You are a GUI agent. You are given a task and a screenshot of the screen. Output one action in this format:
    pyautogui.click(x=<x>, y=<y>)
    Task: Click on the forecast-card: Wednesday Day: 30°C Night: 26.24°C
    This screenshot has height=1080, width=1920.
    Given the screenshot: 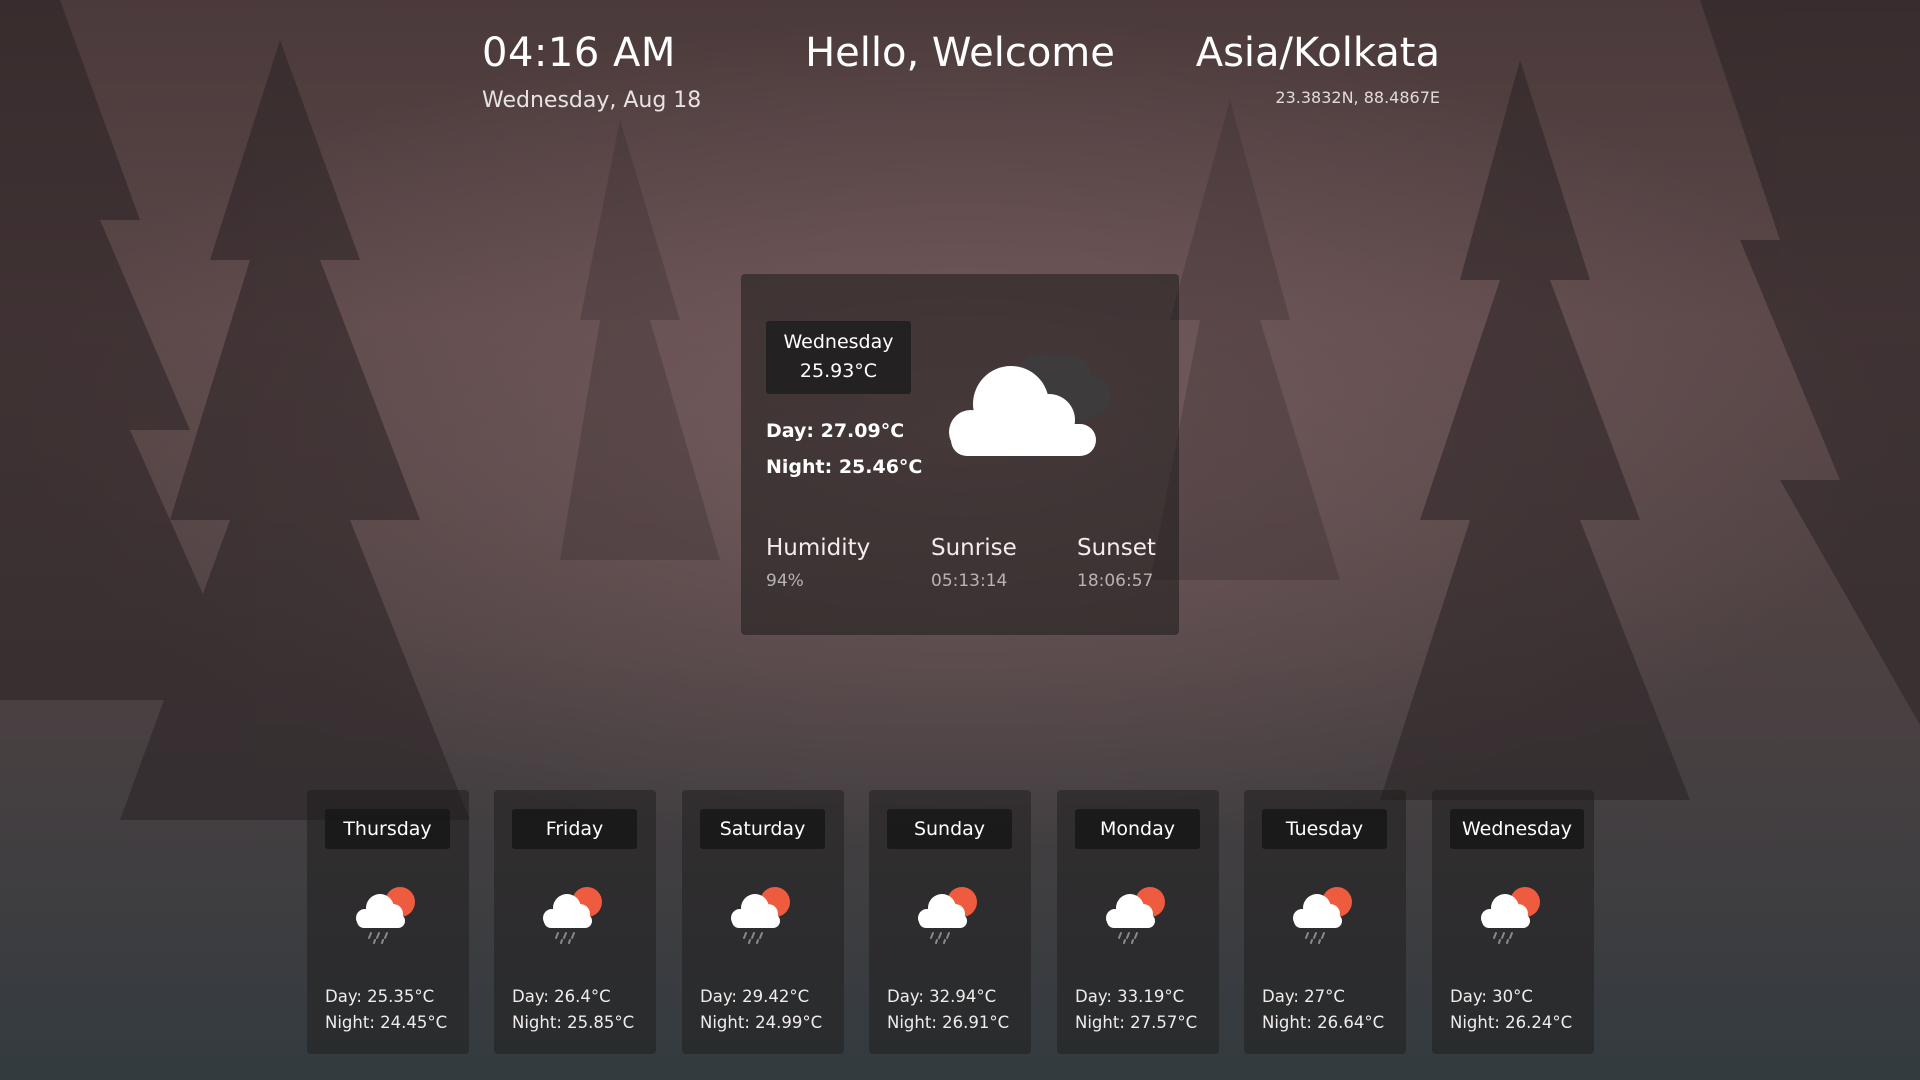 What is the action you would take?
    pyautogui.click(x=1513, y=922)
    